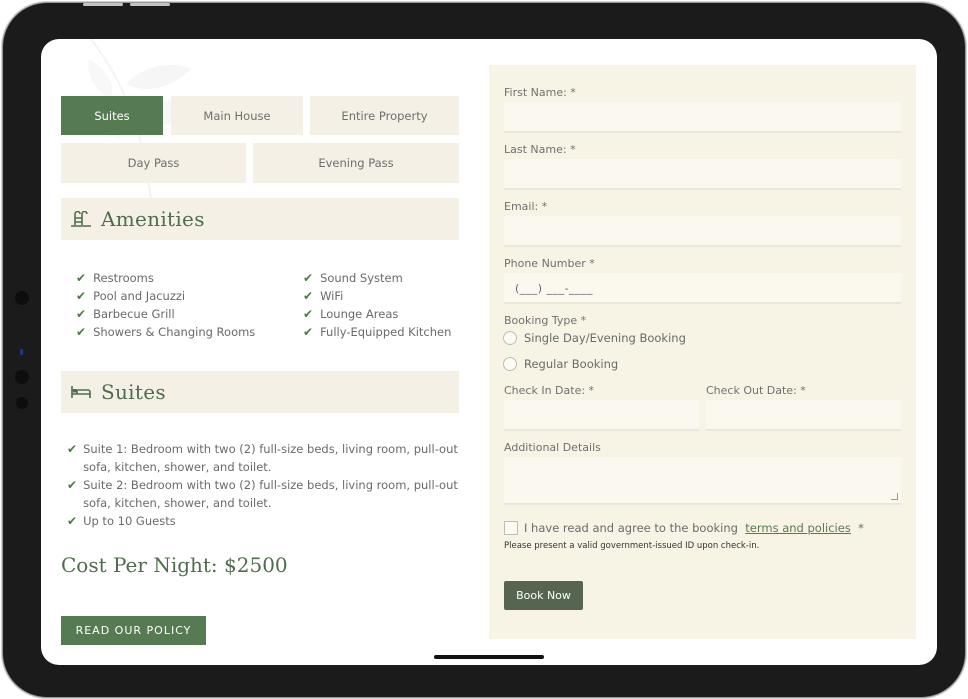  Describe the element at coordinates (594, 338) in the screenshot. I see `booking-option-single-day: Single Day/Evening Booking` at that location.